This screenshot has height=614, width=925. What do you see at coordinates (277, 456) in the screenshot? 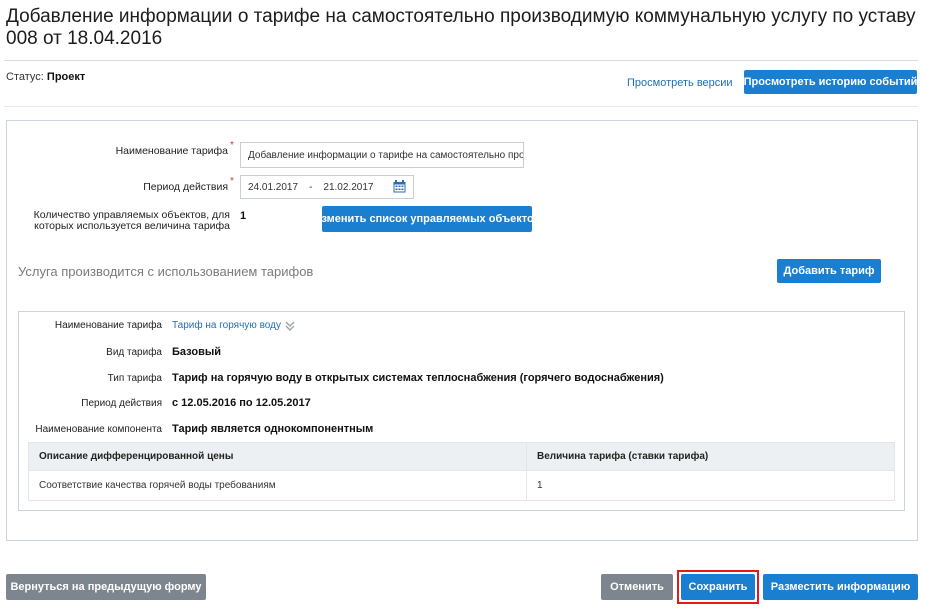
I see `column-header: Описание дифференцированной цены` at bounding box center [277, 456].